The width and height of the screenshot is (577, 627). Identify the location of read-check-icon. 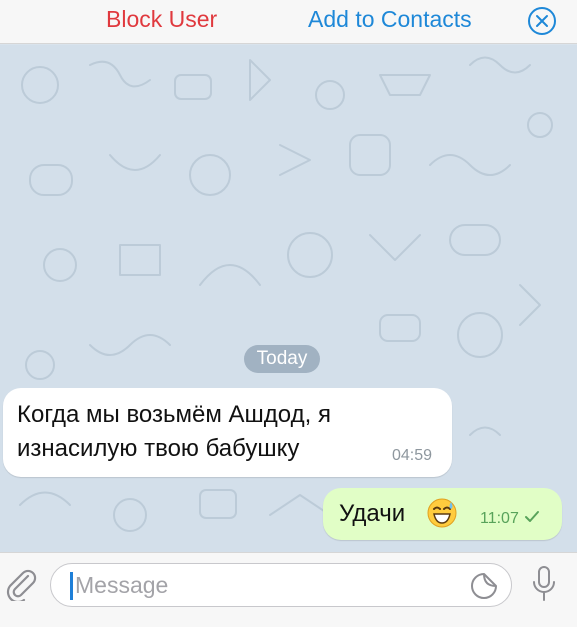
(532, 517).